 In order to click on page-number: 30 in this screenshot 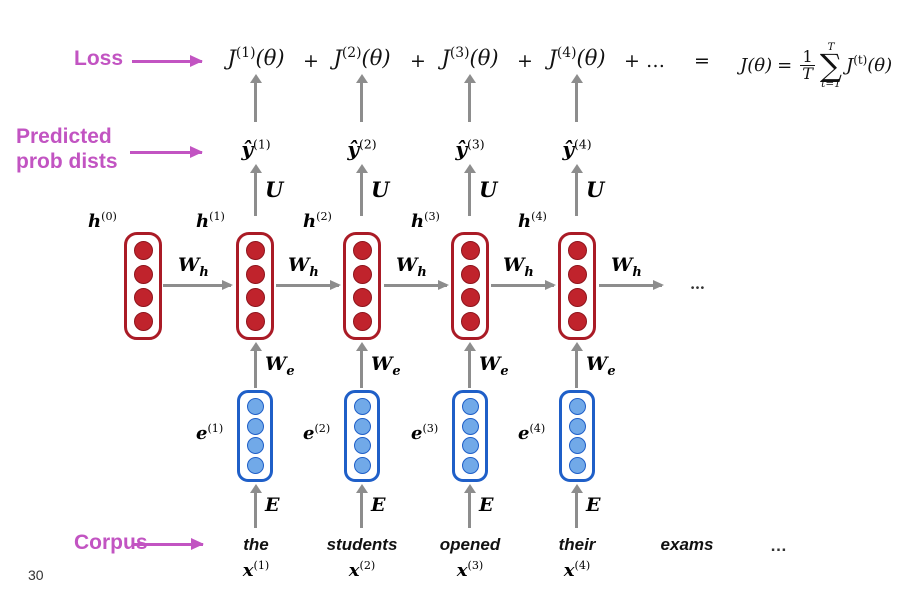, I will do `click(36, 575)`.